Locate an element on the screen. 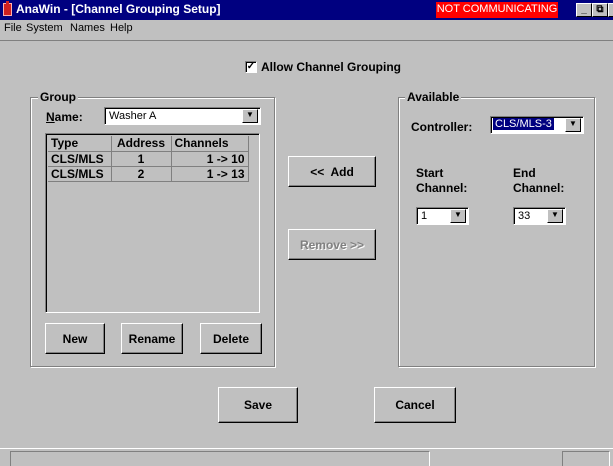  end-channel-label-line2: Channel: is located at coordinates (539, 188).